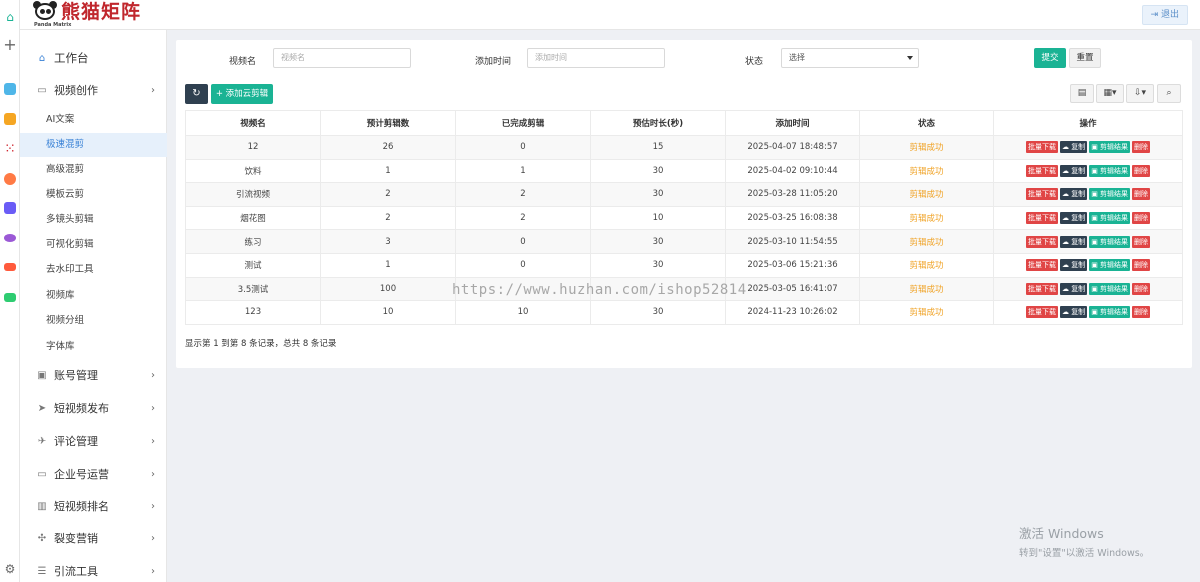  What do you see at coordinates (93, 474) in the screenshot?
I see `sidebar-item-enterprise: ▭ 企业号运营 ›` at bounding box center [93, 474].